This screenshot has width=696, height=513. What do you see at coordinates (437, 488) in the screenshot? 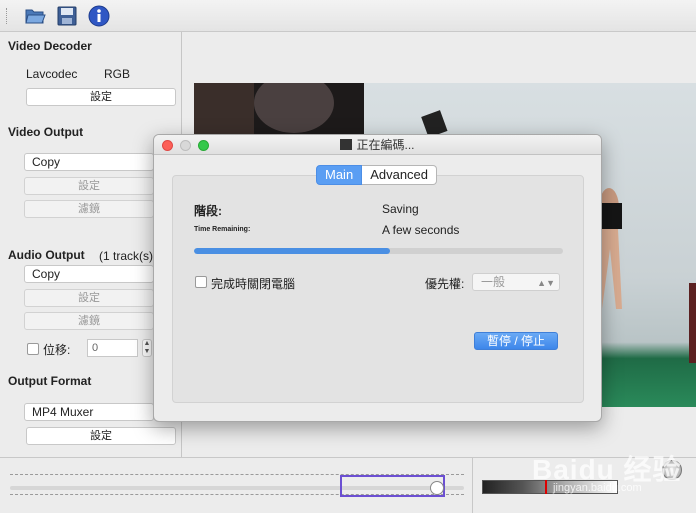
I see `timeline-knob` at bounding box center [437, 488].